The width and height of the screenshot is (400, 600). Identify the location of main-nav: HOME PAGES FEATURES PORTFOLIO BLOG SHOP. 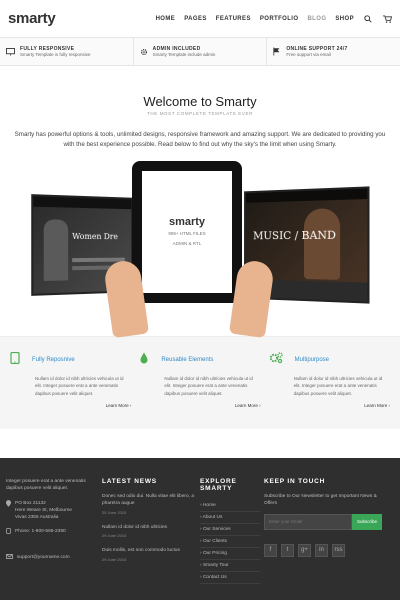
(274, 19).